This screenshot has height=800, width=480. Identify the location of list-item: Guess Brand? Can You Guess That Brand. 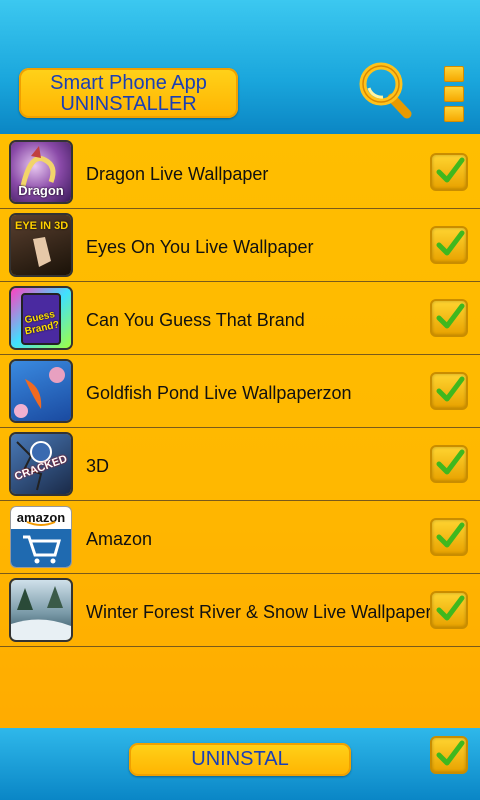
(240, 318).